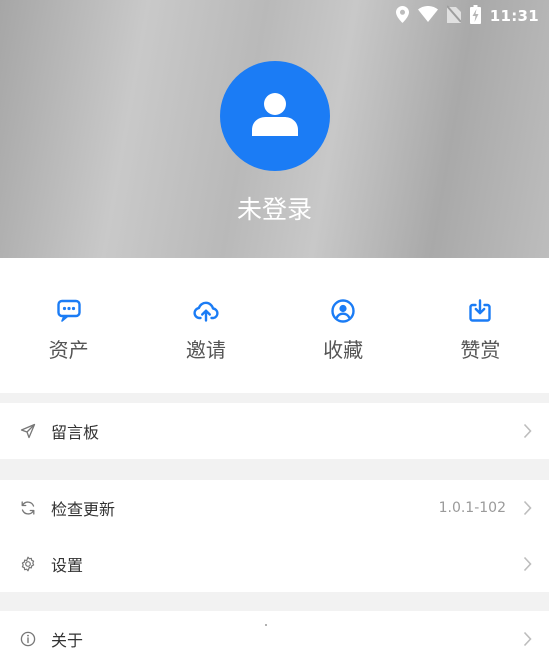 The width and height of the screenshot is (549, 667). I want to click on quick-action-label: 赞赏, so click(480, 350).